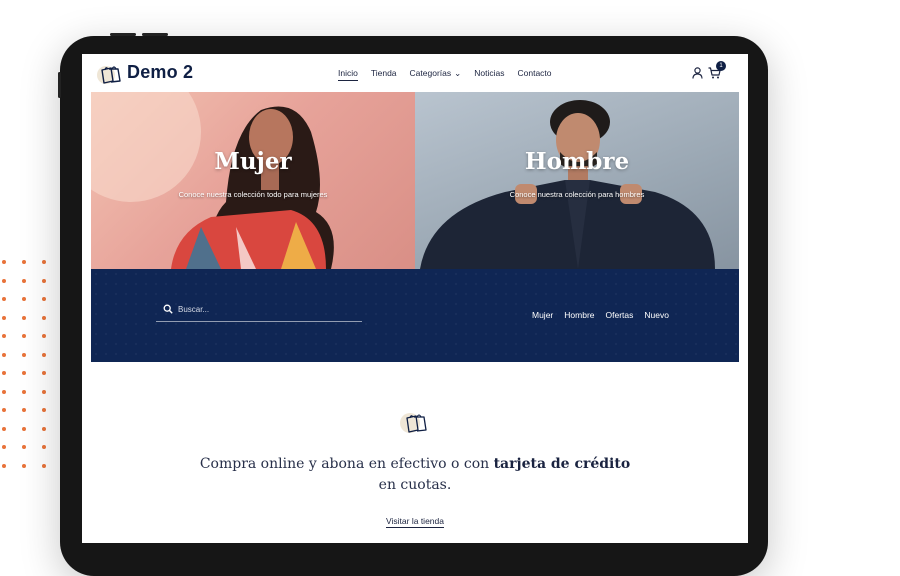  I want to click on chevron-down-icon: ⌄, so click(458, 73).